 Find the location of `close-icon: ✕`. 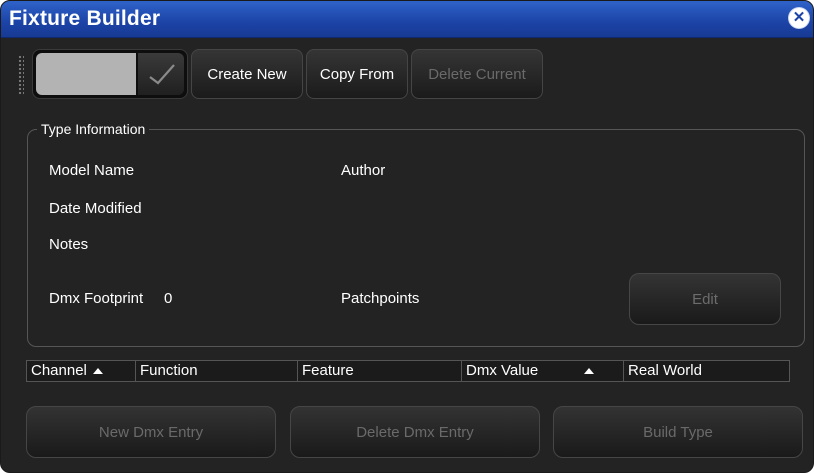

close-icon: ✕ is located at coordinates (799, 17).